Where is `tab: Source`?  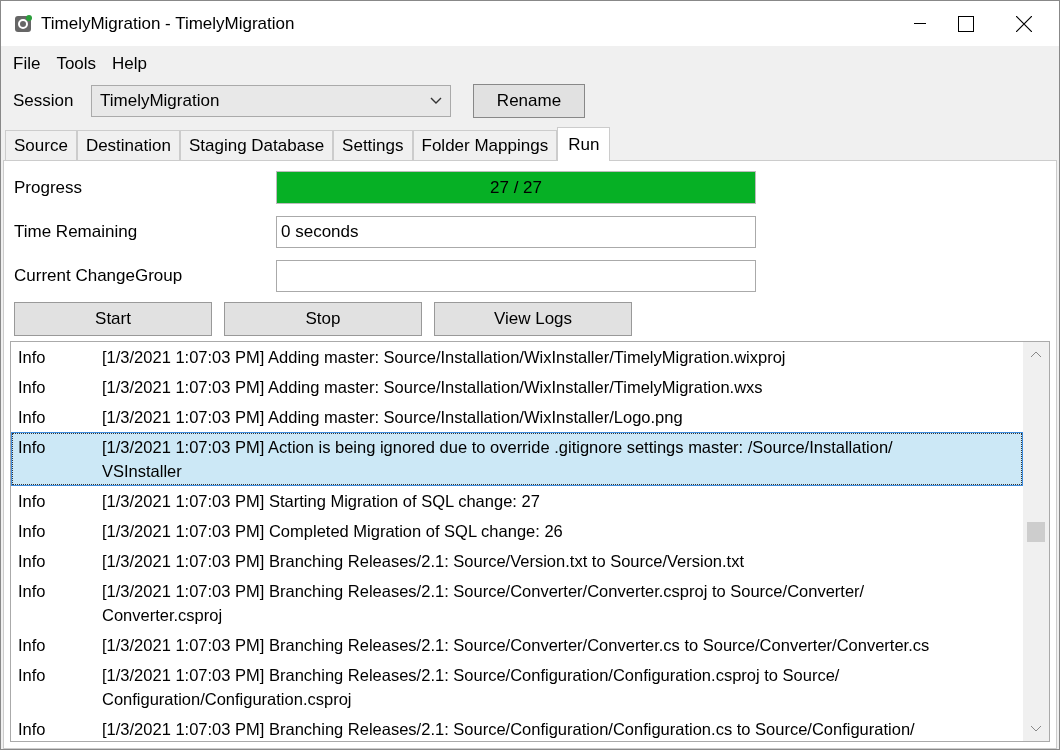 tab: Source is located at coordinates (41, 145).